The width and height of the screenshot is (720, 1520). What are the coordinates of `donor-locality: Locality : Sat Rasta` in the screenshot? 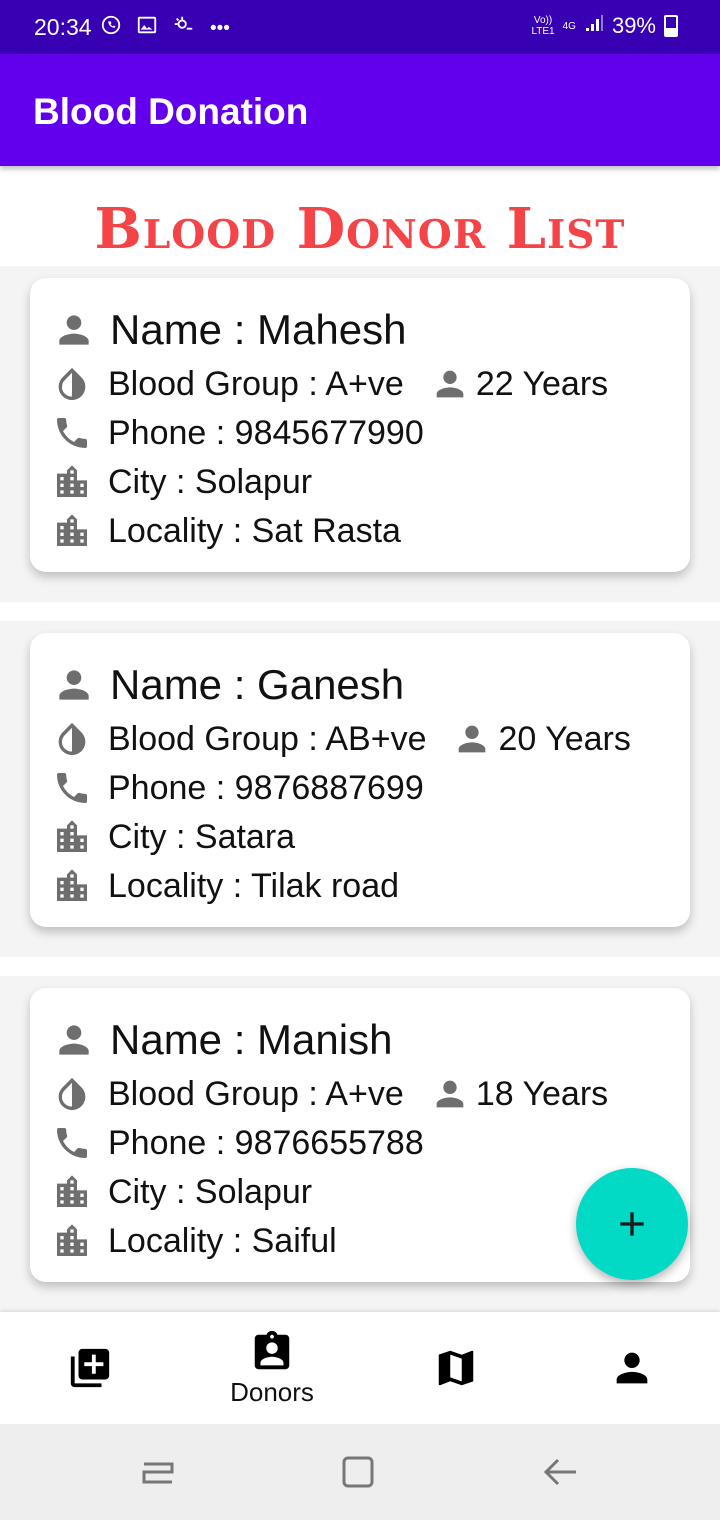 It's located at (254, 530).